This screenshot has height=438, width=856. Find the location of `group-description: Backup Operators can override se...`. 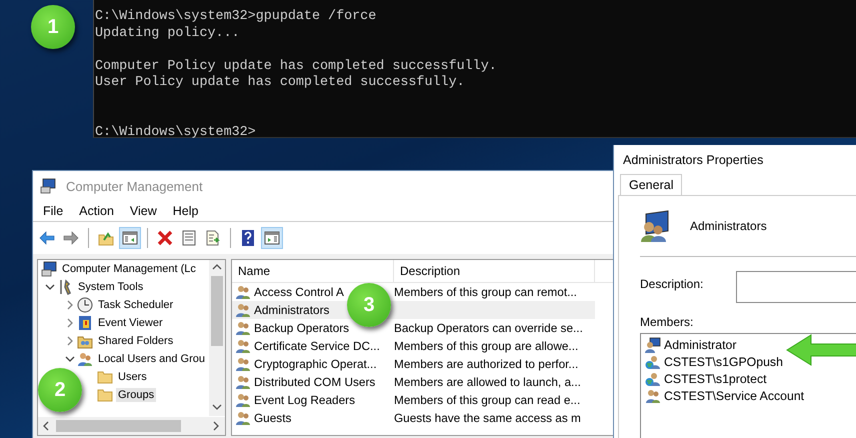

group-description: Backup Operators can override se... is located at coordinates (488, 328).